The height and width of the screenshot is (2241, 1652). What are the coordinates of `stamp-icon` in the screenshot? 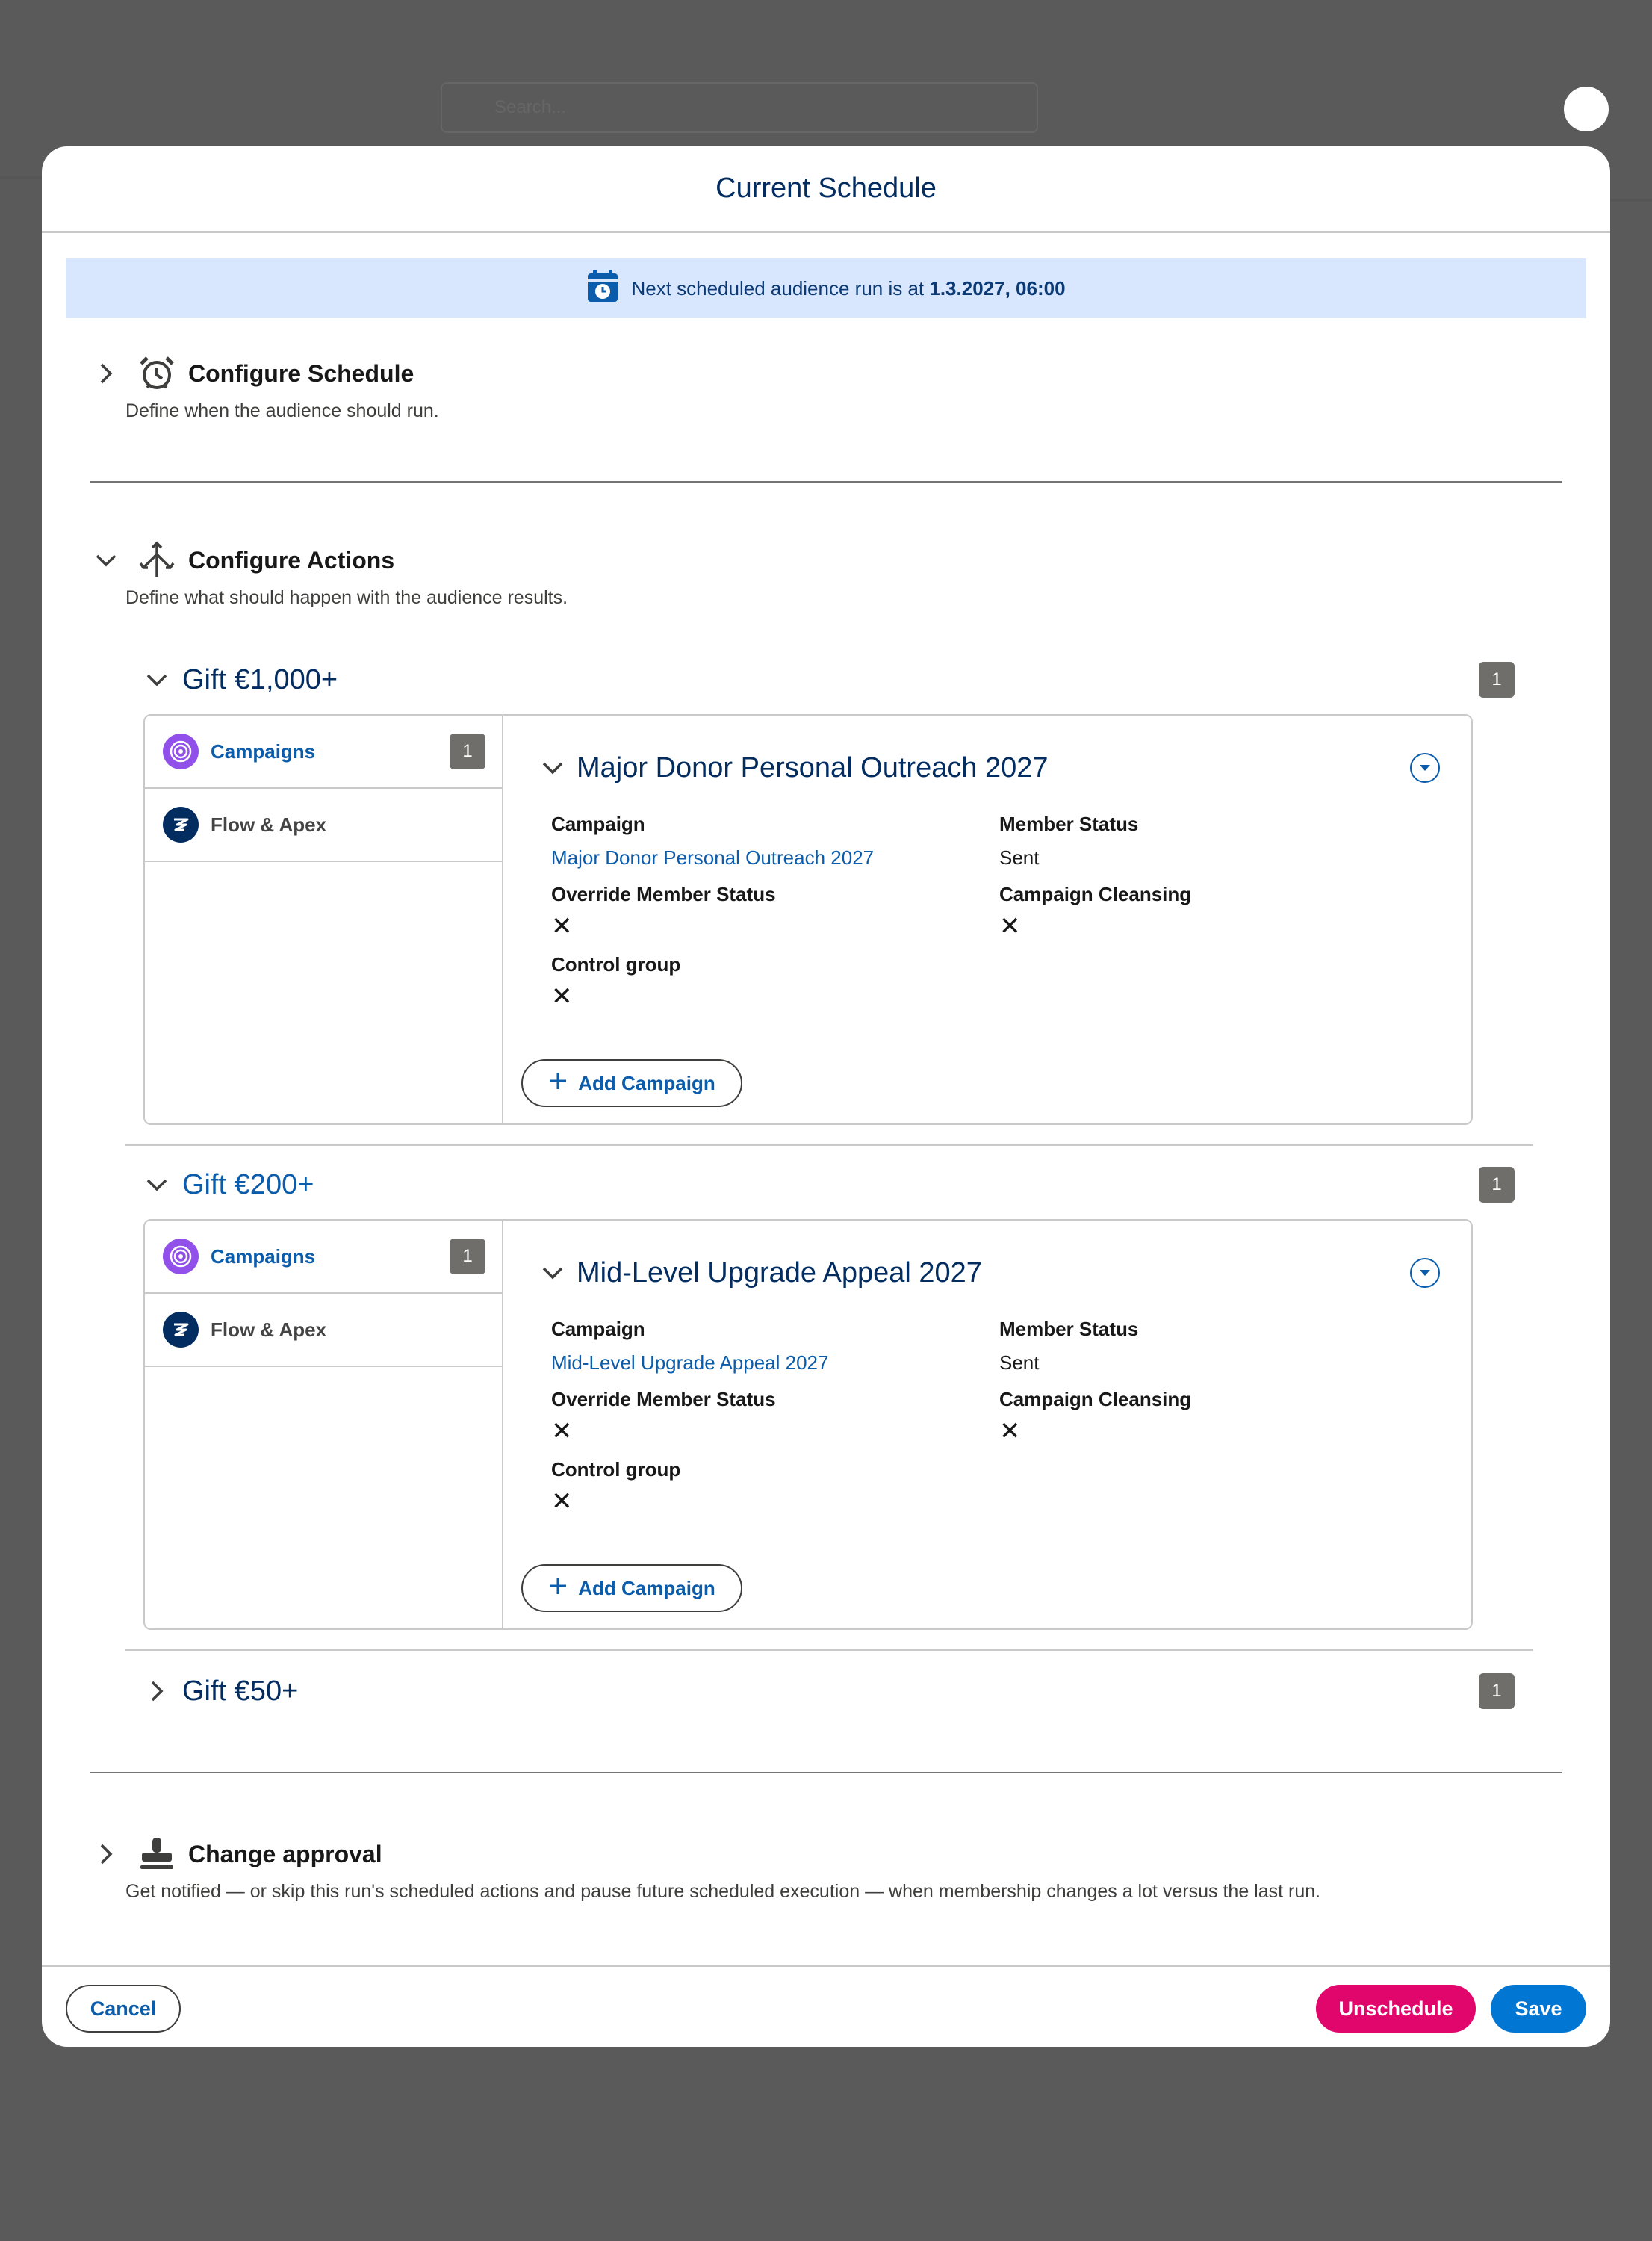 It's located at (156, 1854).